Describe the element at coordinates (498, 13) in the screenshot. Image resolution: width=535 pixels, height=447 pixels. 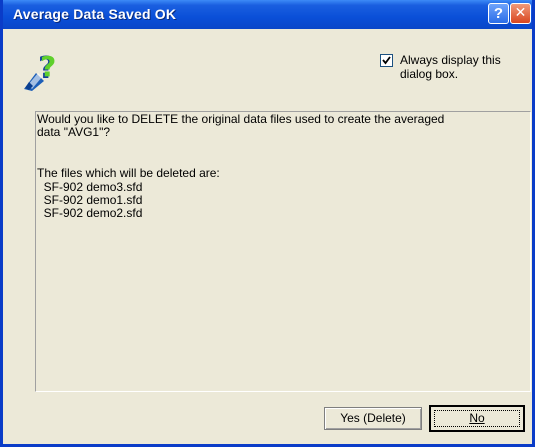
I see `help-button: ?` at that location.